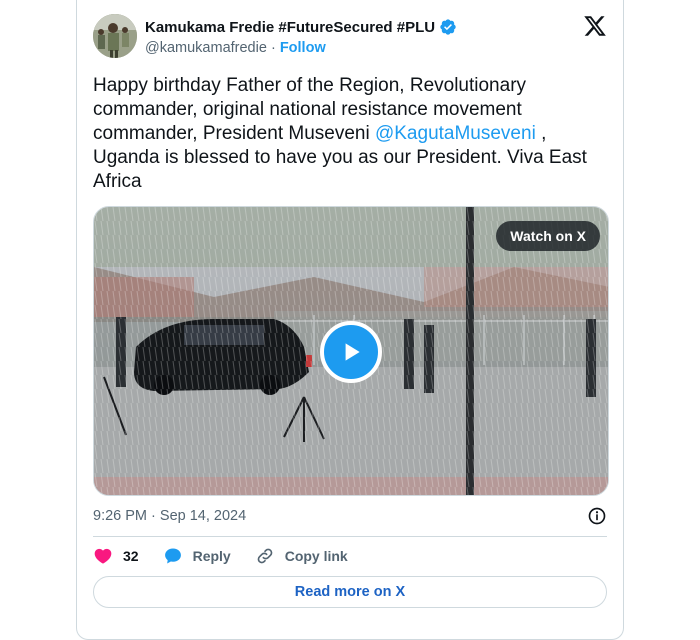 Image resolution: width=700 pixels, height=640 pixels. What do you see at coordinates (303, 48) in the screenshot?
I see `follow-button: Follow` at bounding box center [303, 48].